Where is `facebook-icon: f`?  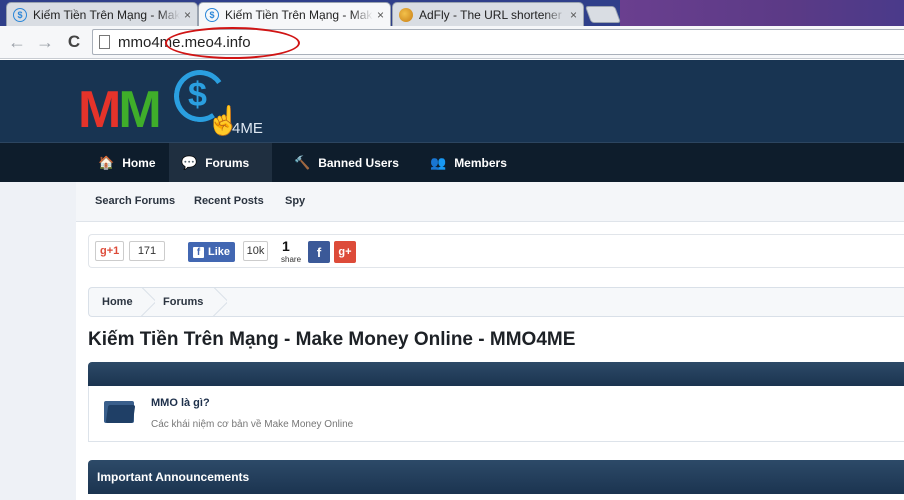 facebook-icon: f is located at coordinates (198, 252).